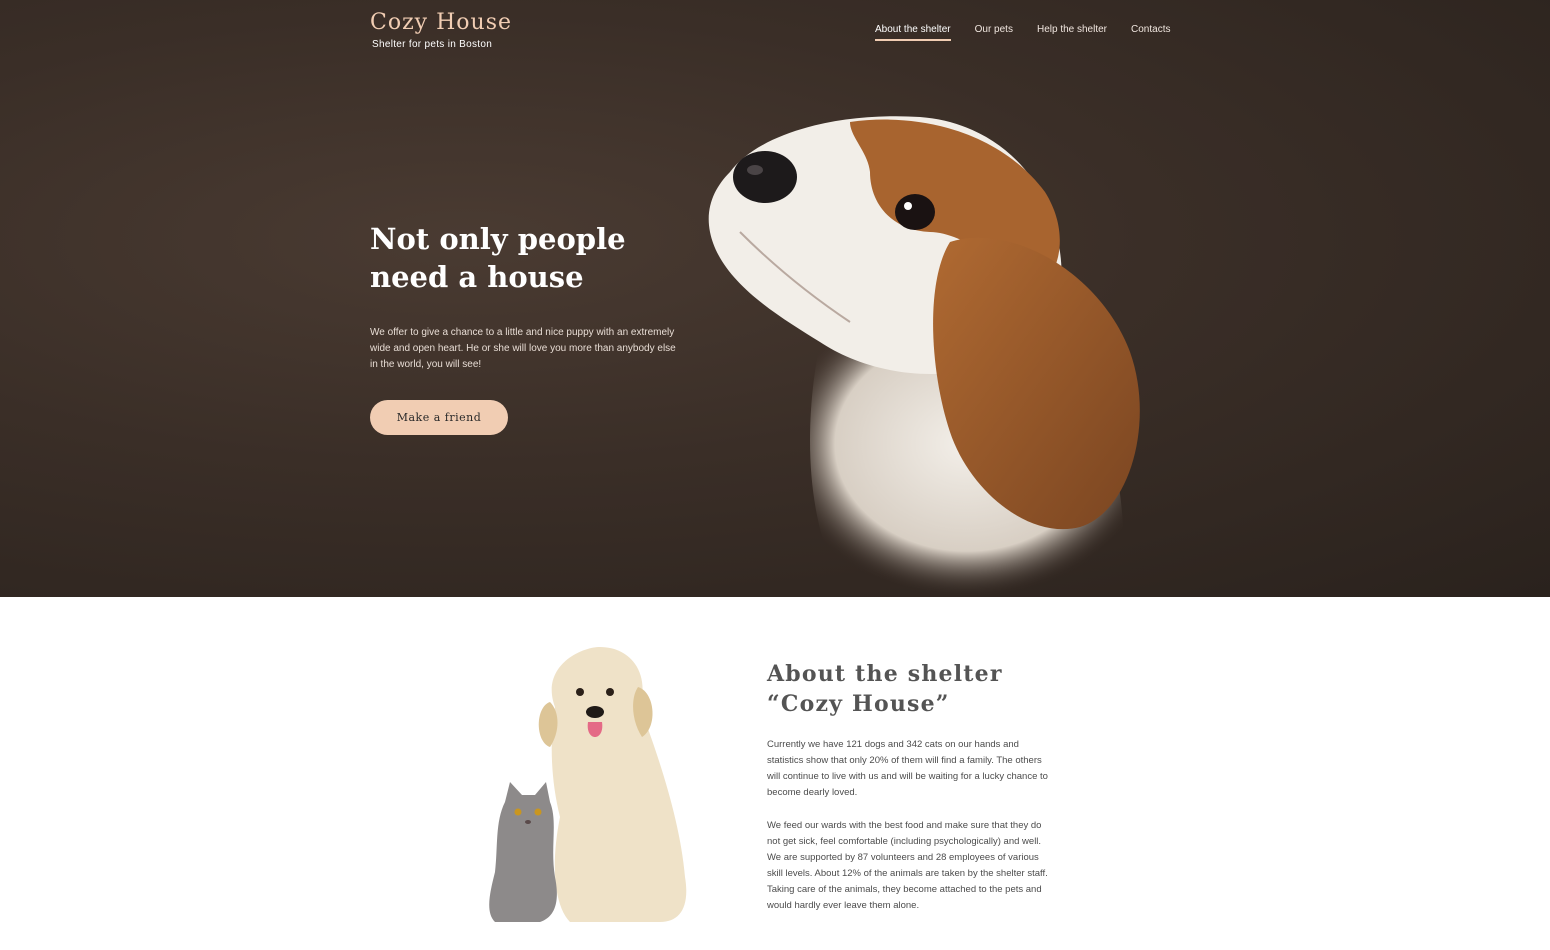 The image size is (1550, 950). What do you see at coordinates (439, 417) in the screenshot?
I see `make-a-friend-button: Make a friend` at bounding box center [439, 417].